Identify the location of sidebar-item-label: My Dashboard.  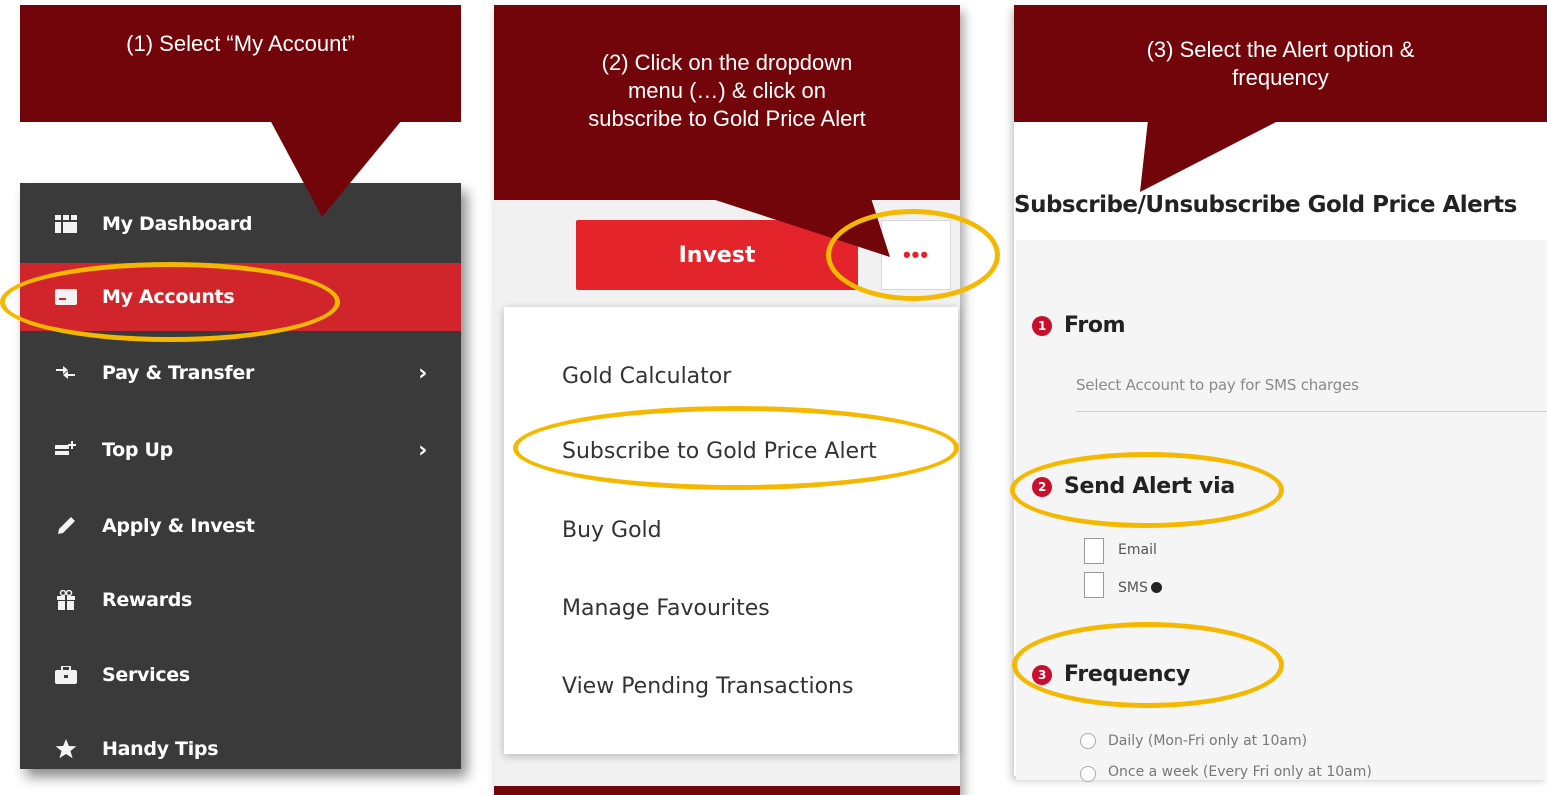
(177, 224).